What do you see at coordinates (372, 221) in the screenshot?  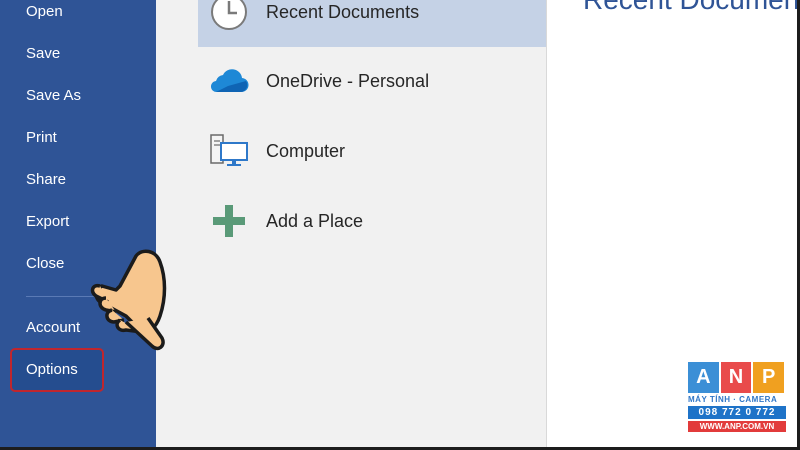 I see `place-add: Add a Place` at bounding box center [372, 221].